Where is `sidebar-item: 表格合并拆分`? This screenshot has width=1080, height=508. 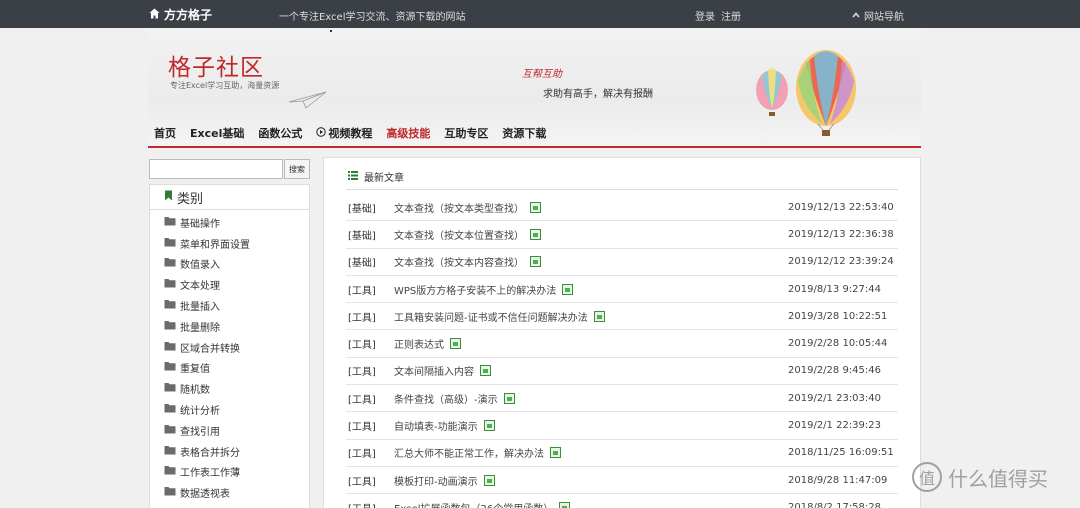
sidebar-item: 表格合并拆分 is located at coordinates (229, 451).